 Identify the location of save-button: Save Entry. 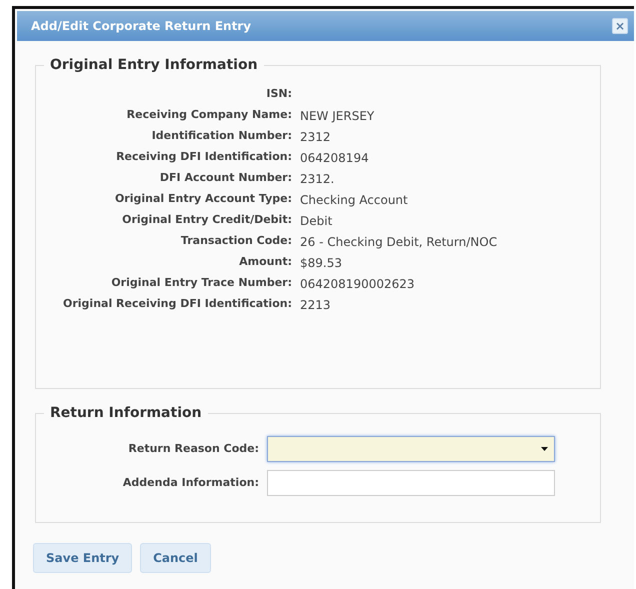
(82, 558).